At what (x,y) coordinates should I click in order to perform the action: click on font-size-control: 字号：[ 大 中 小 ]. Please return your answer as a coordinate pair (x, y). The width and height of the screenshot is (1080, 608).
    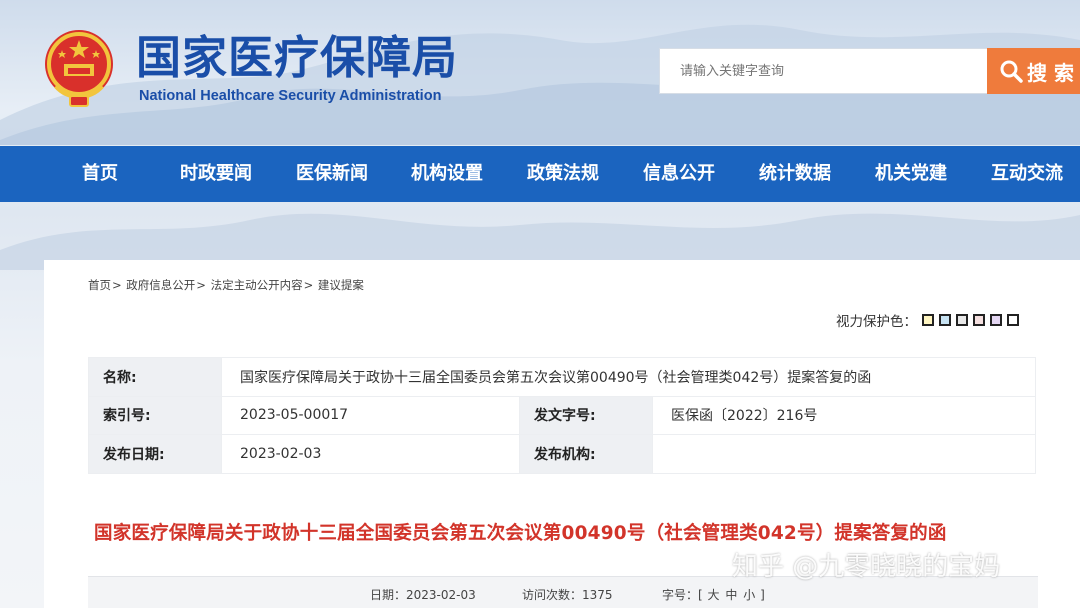
    Looking at the image, I should click on (713, 594).